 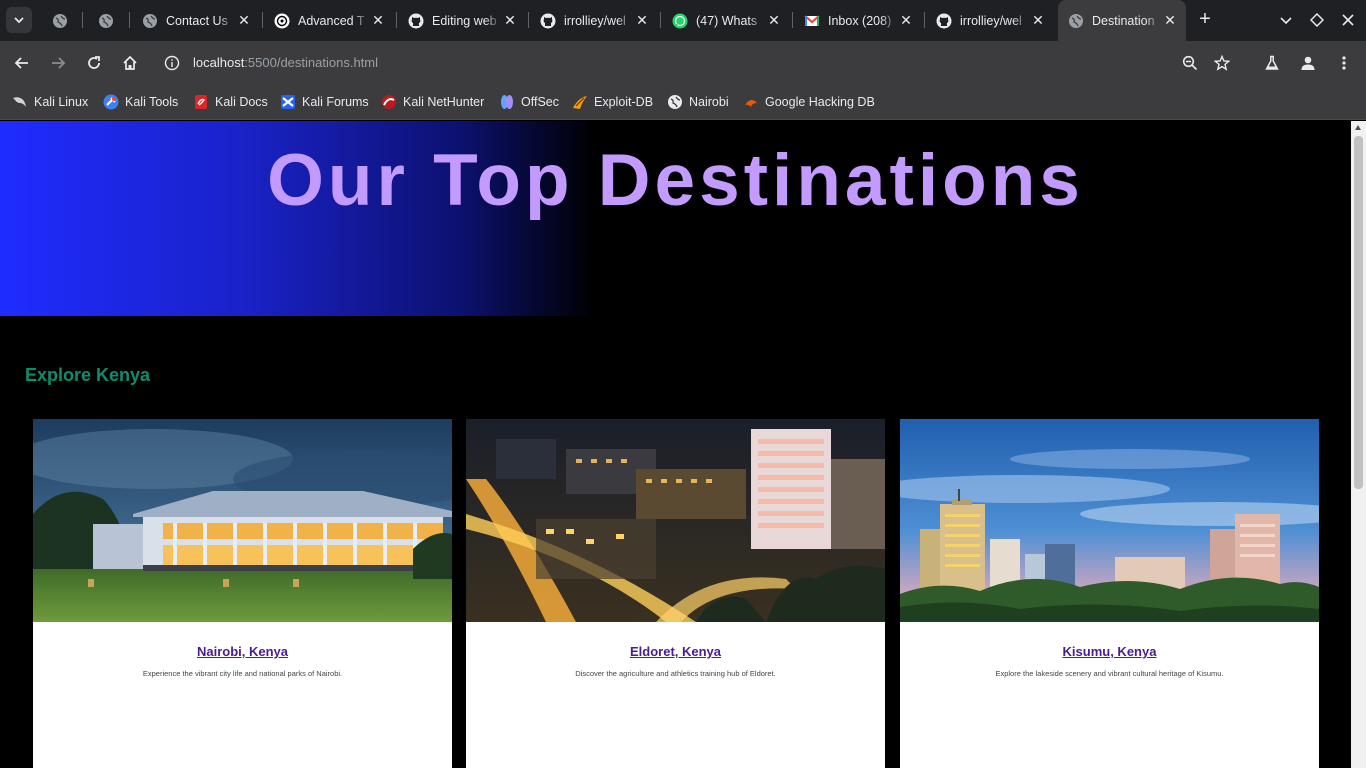 I want to click on back-button, so click(x=22, y=63).